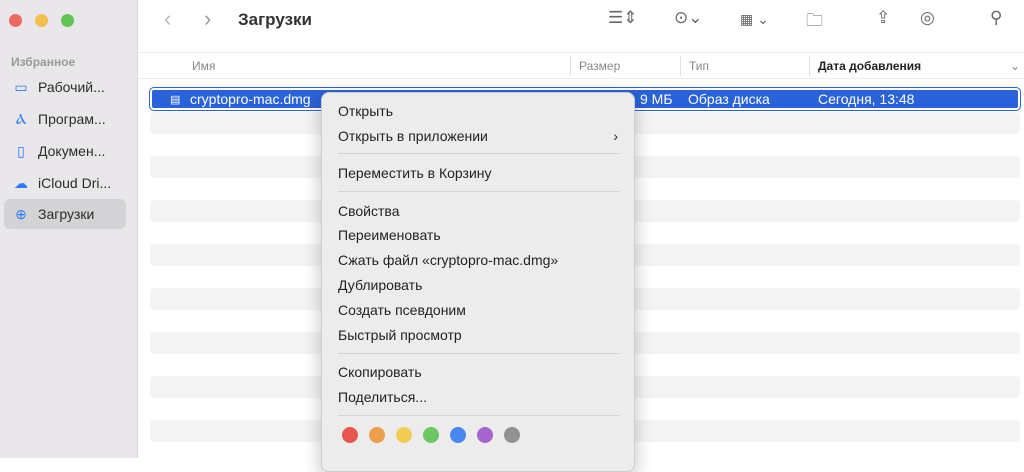 The width and height of the screenshot is (1024, 472). Describe the element at coordinates (478, 335) in the screenshot. I see `menu-item-quick-look: Быстрый просмотр` at that location.